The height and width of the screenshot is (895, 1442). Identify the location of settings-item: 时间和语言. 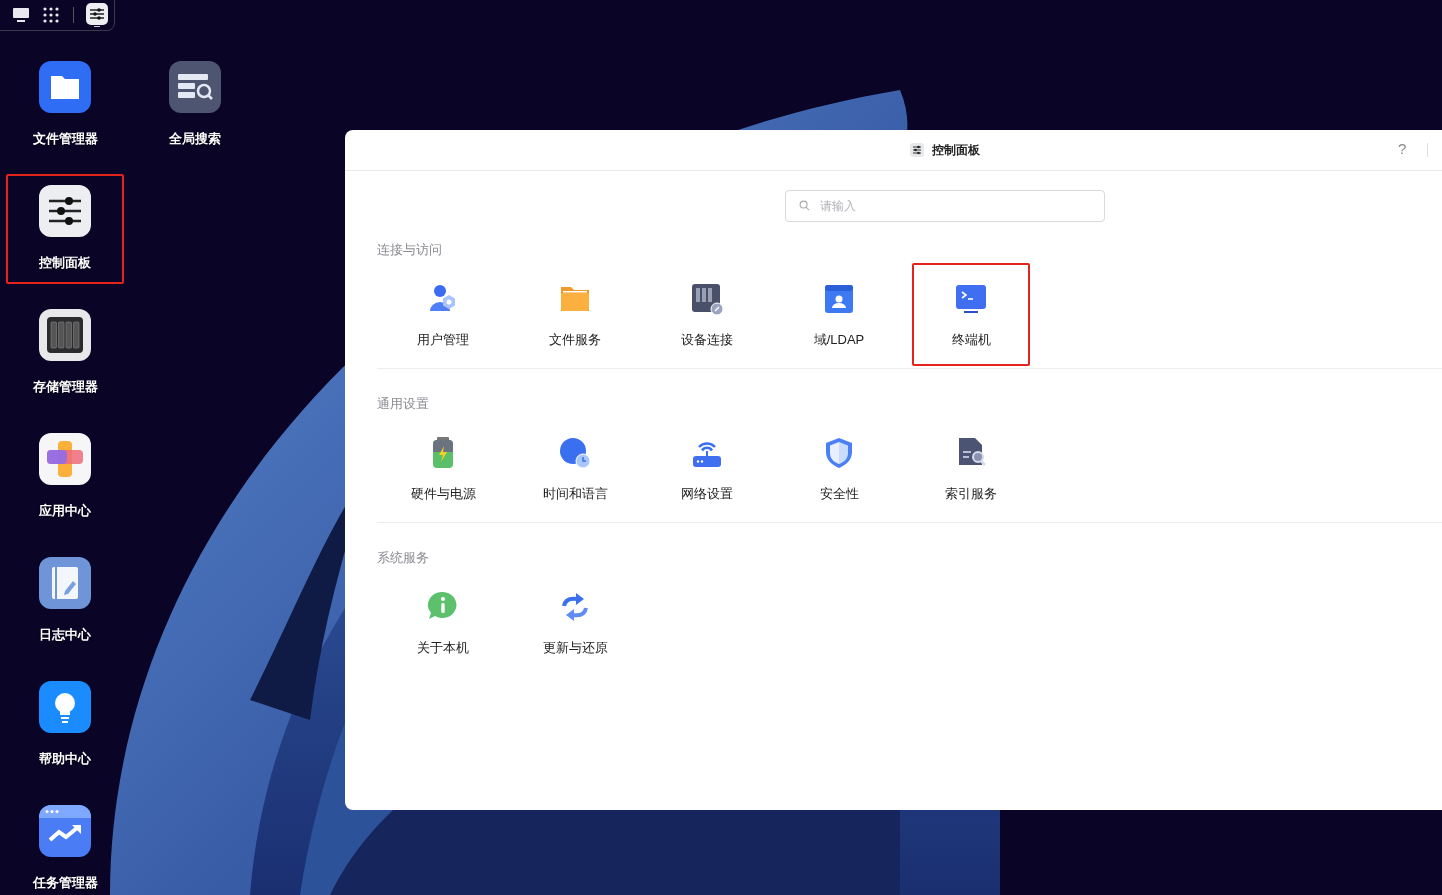
(575, 468).